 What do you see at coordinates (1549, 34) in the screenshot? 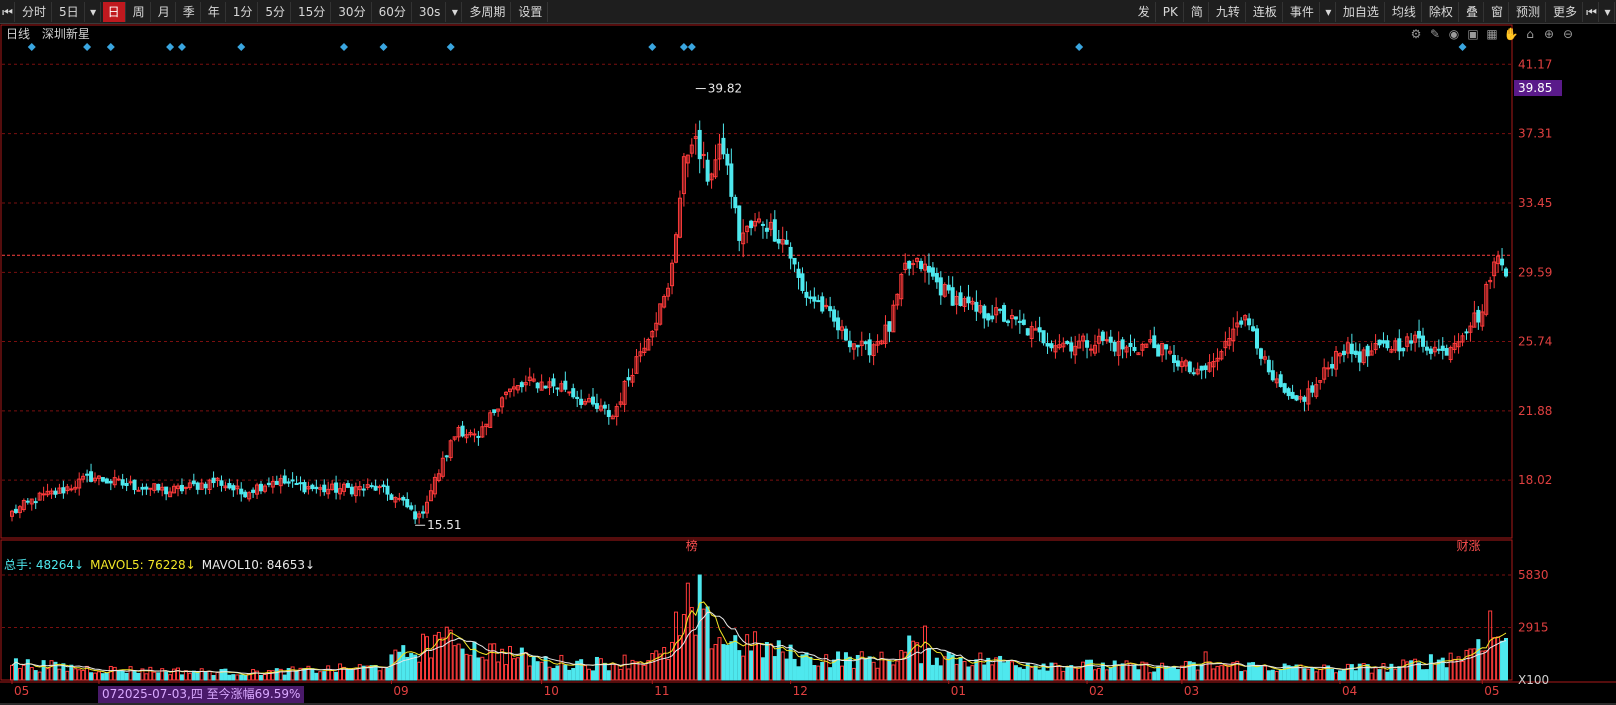
I see `zoom-in-icon: ⊕` at bounding box center [1549, 34].